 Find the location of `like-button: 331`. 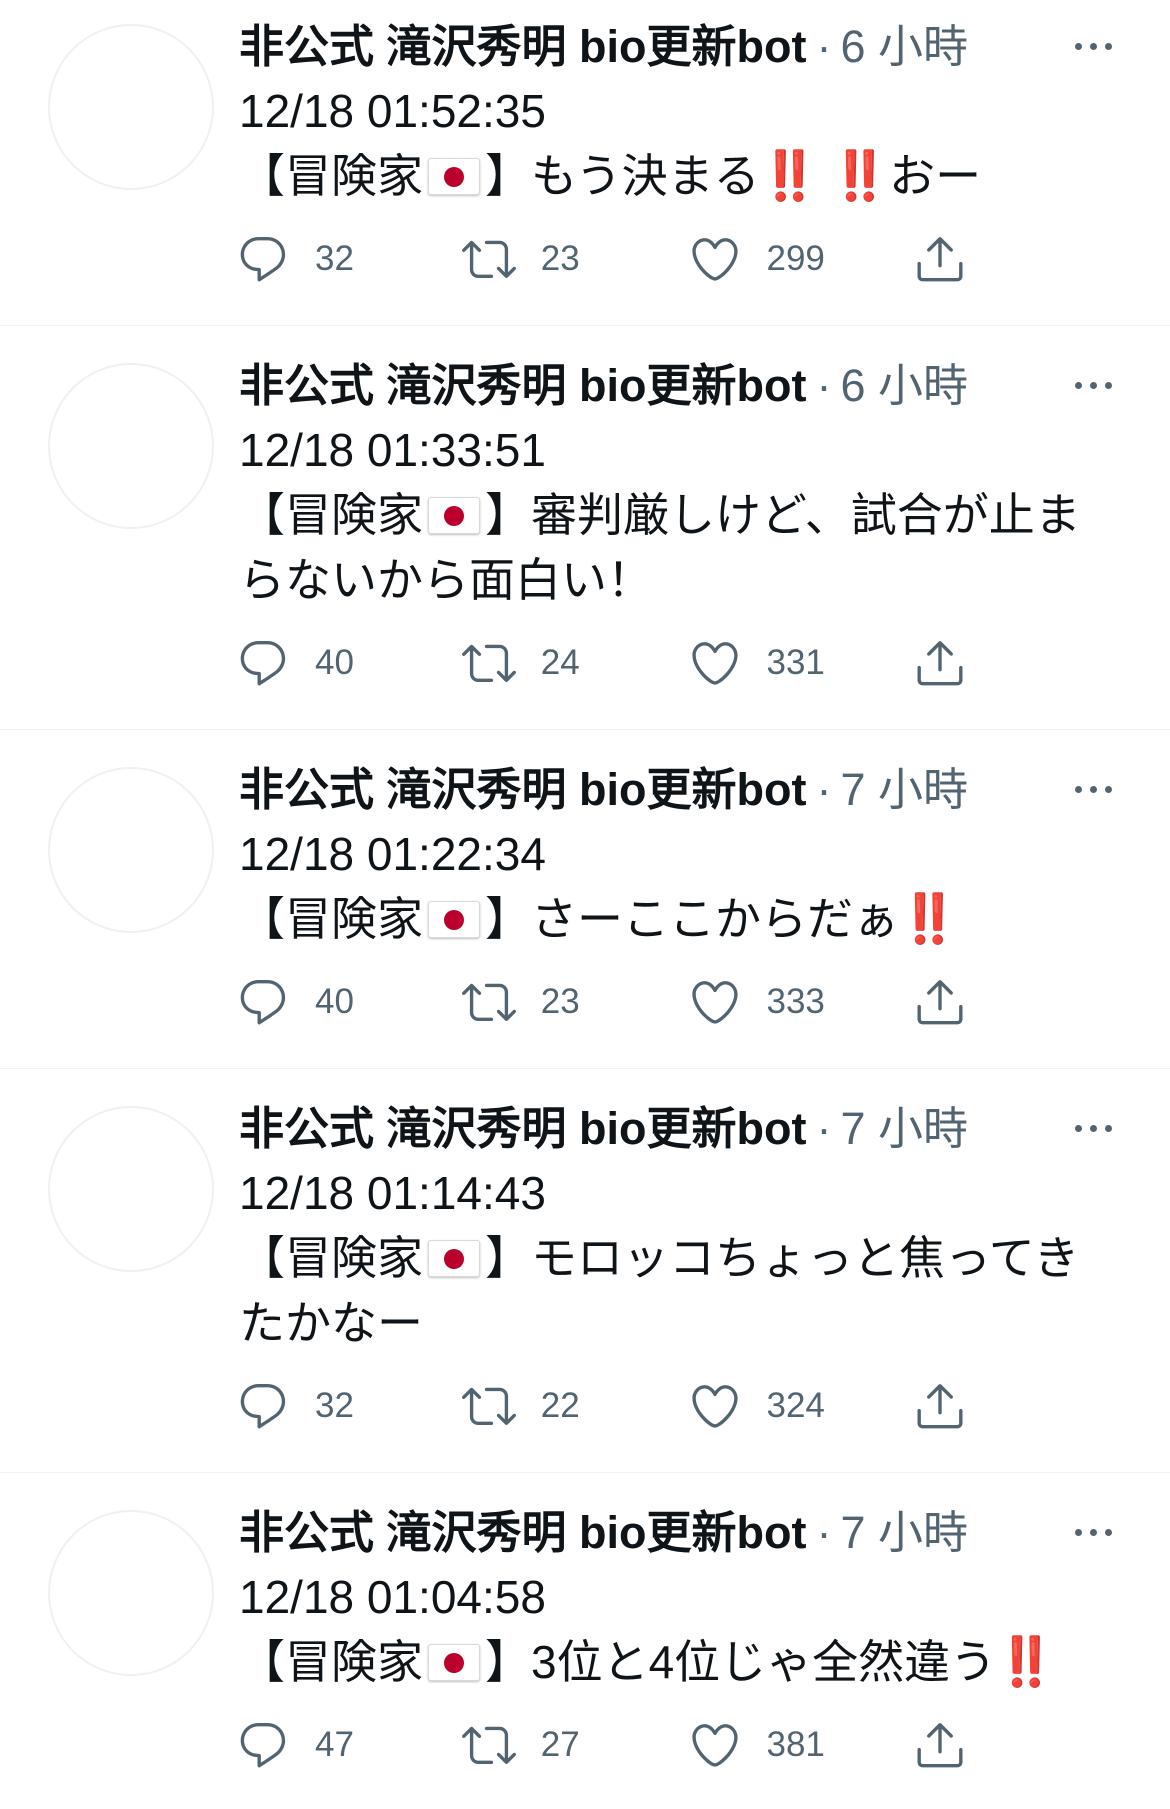

like-button: 331 is located at coordinates (801, 663).